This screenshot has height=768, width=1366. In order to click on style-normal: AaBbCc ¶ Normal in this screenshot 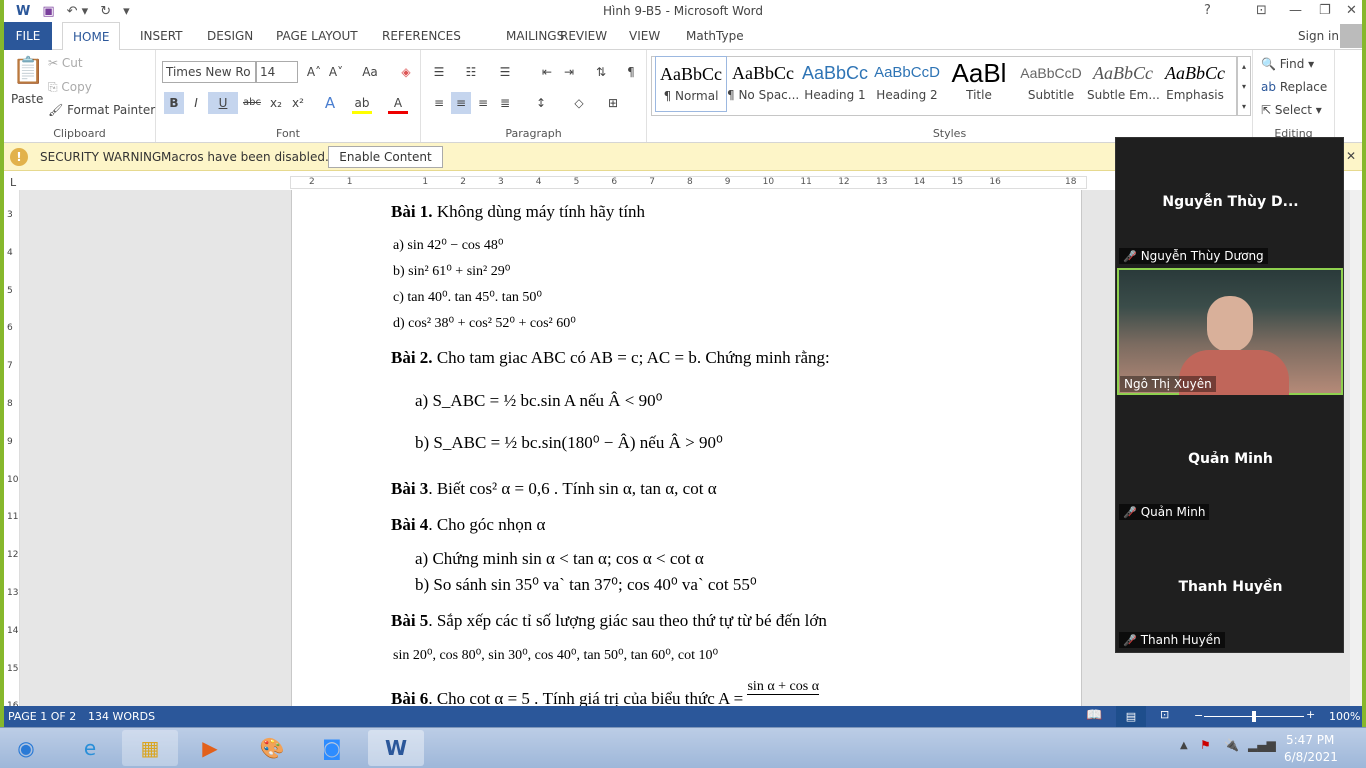, I will do `click(691, 84)`.